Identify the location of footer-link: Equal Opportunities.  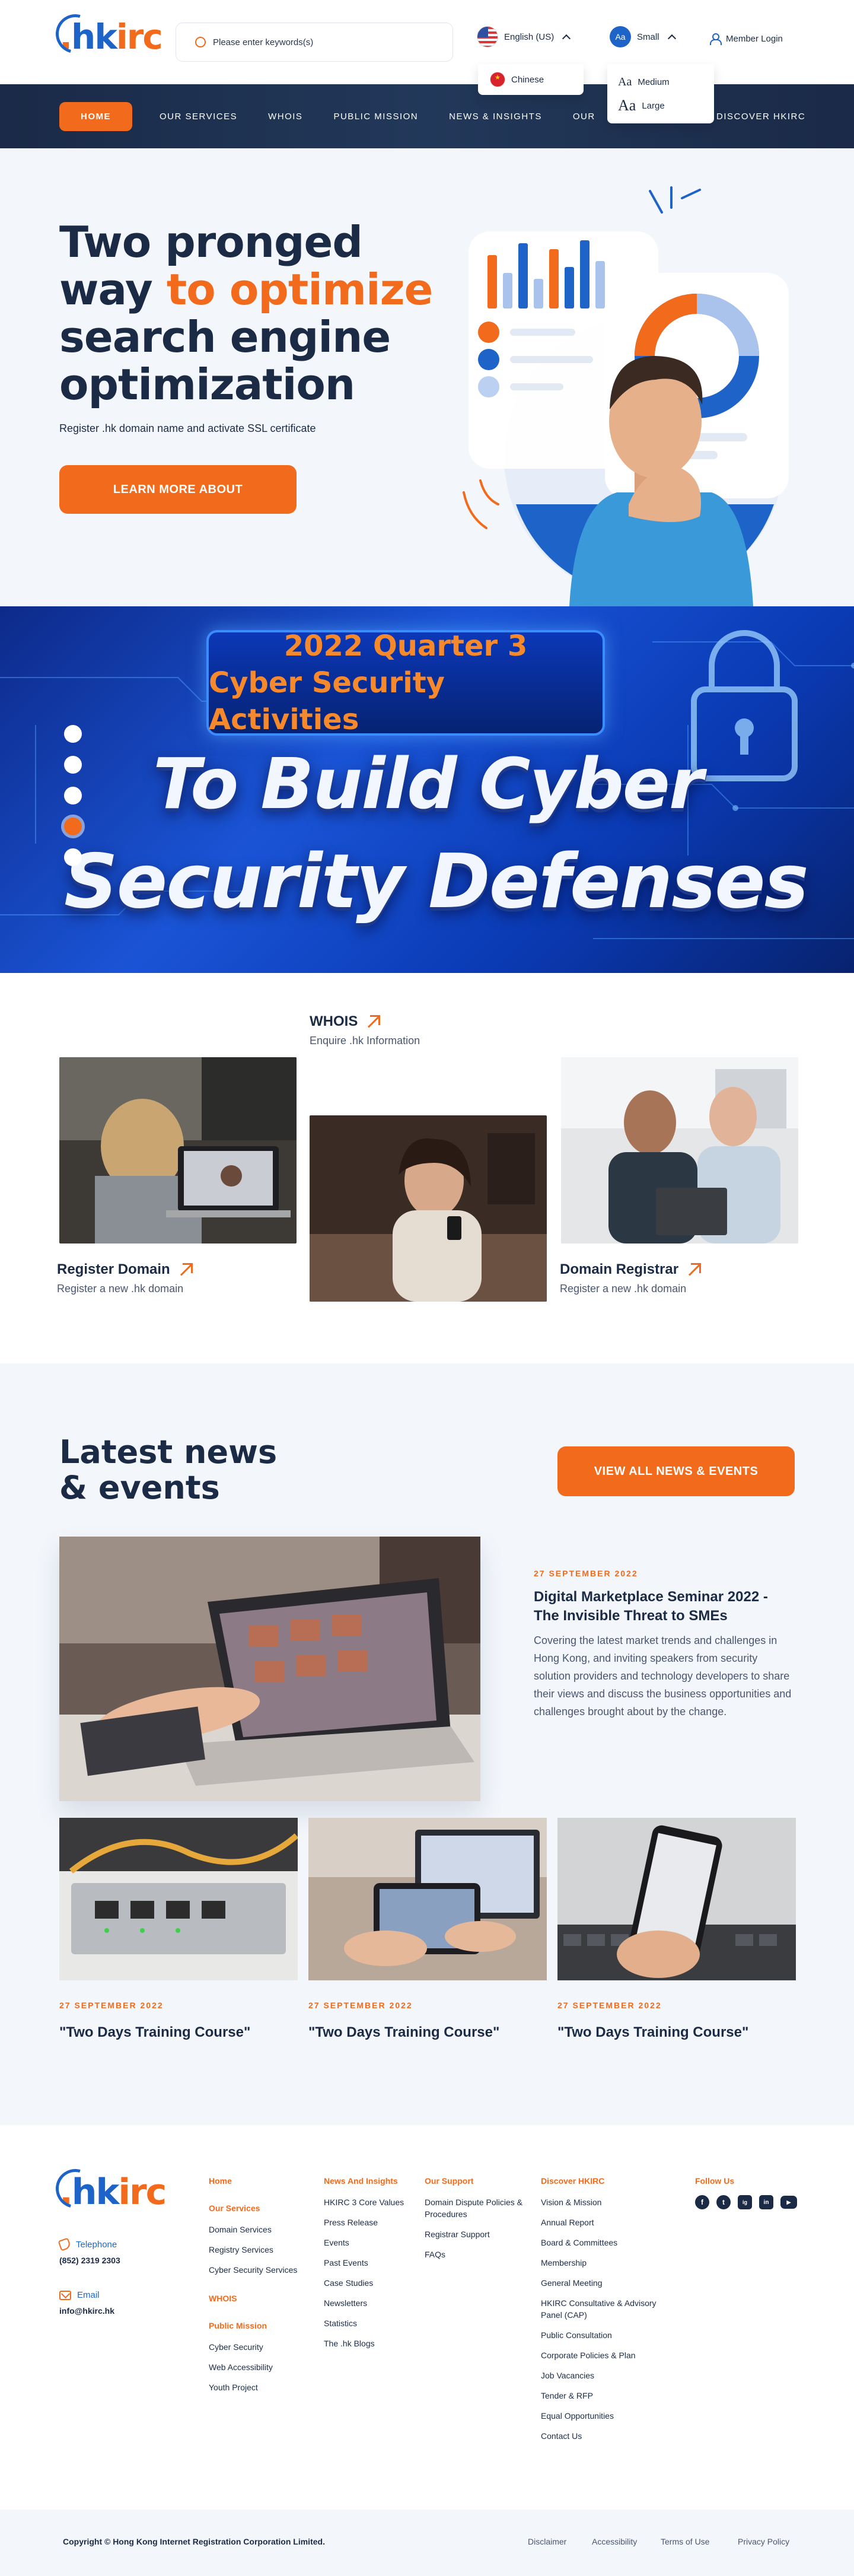
(609, 2416).